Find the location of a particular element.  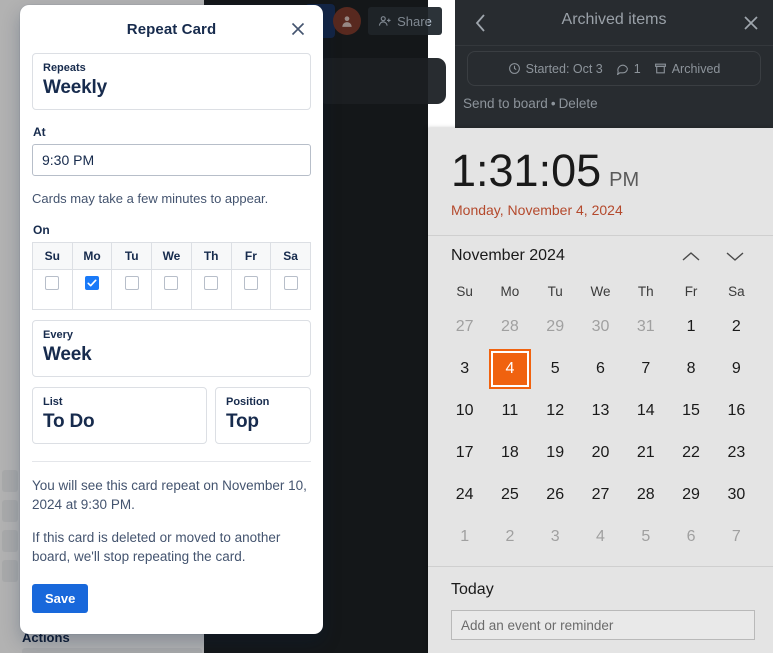

weekday-cell-mo is located at coordinates (92, 289).